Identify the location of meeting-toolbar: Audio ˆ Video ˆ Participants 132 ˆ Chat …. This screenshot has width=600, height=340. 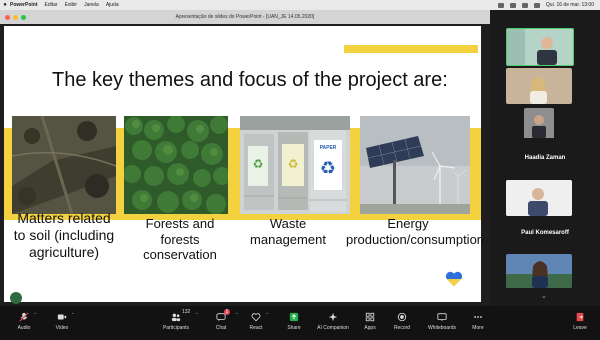
(300, 323).